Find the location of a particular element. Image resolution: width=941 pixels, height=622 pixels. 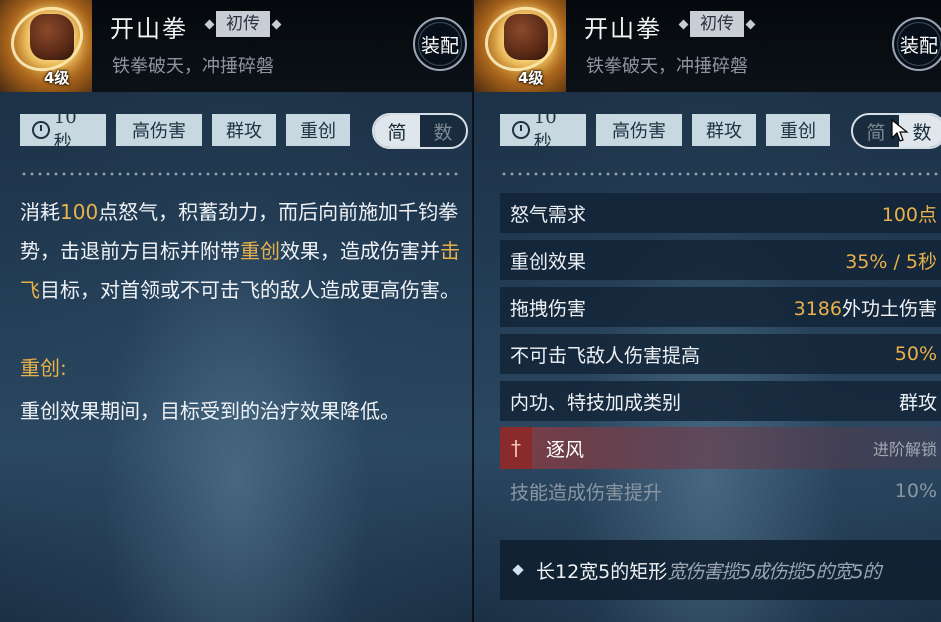

locked-effect-row: 技能造成伤害提升 10% is located at coordinates (720, 491).